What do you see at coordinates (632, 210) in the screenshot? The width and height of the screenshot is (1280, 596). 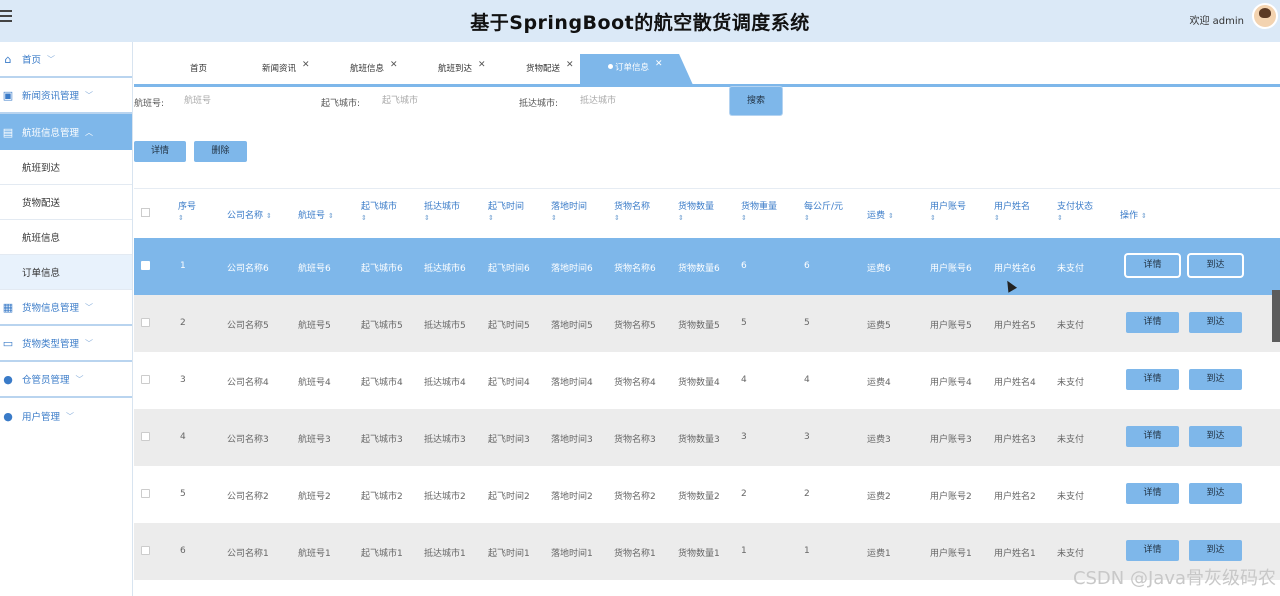 I see `col-header: 货物名称 ⇕` at bounding box center [632, 210].